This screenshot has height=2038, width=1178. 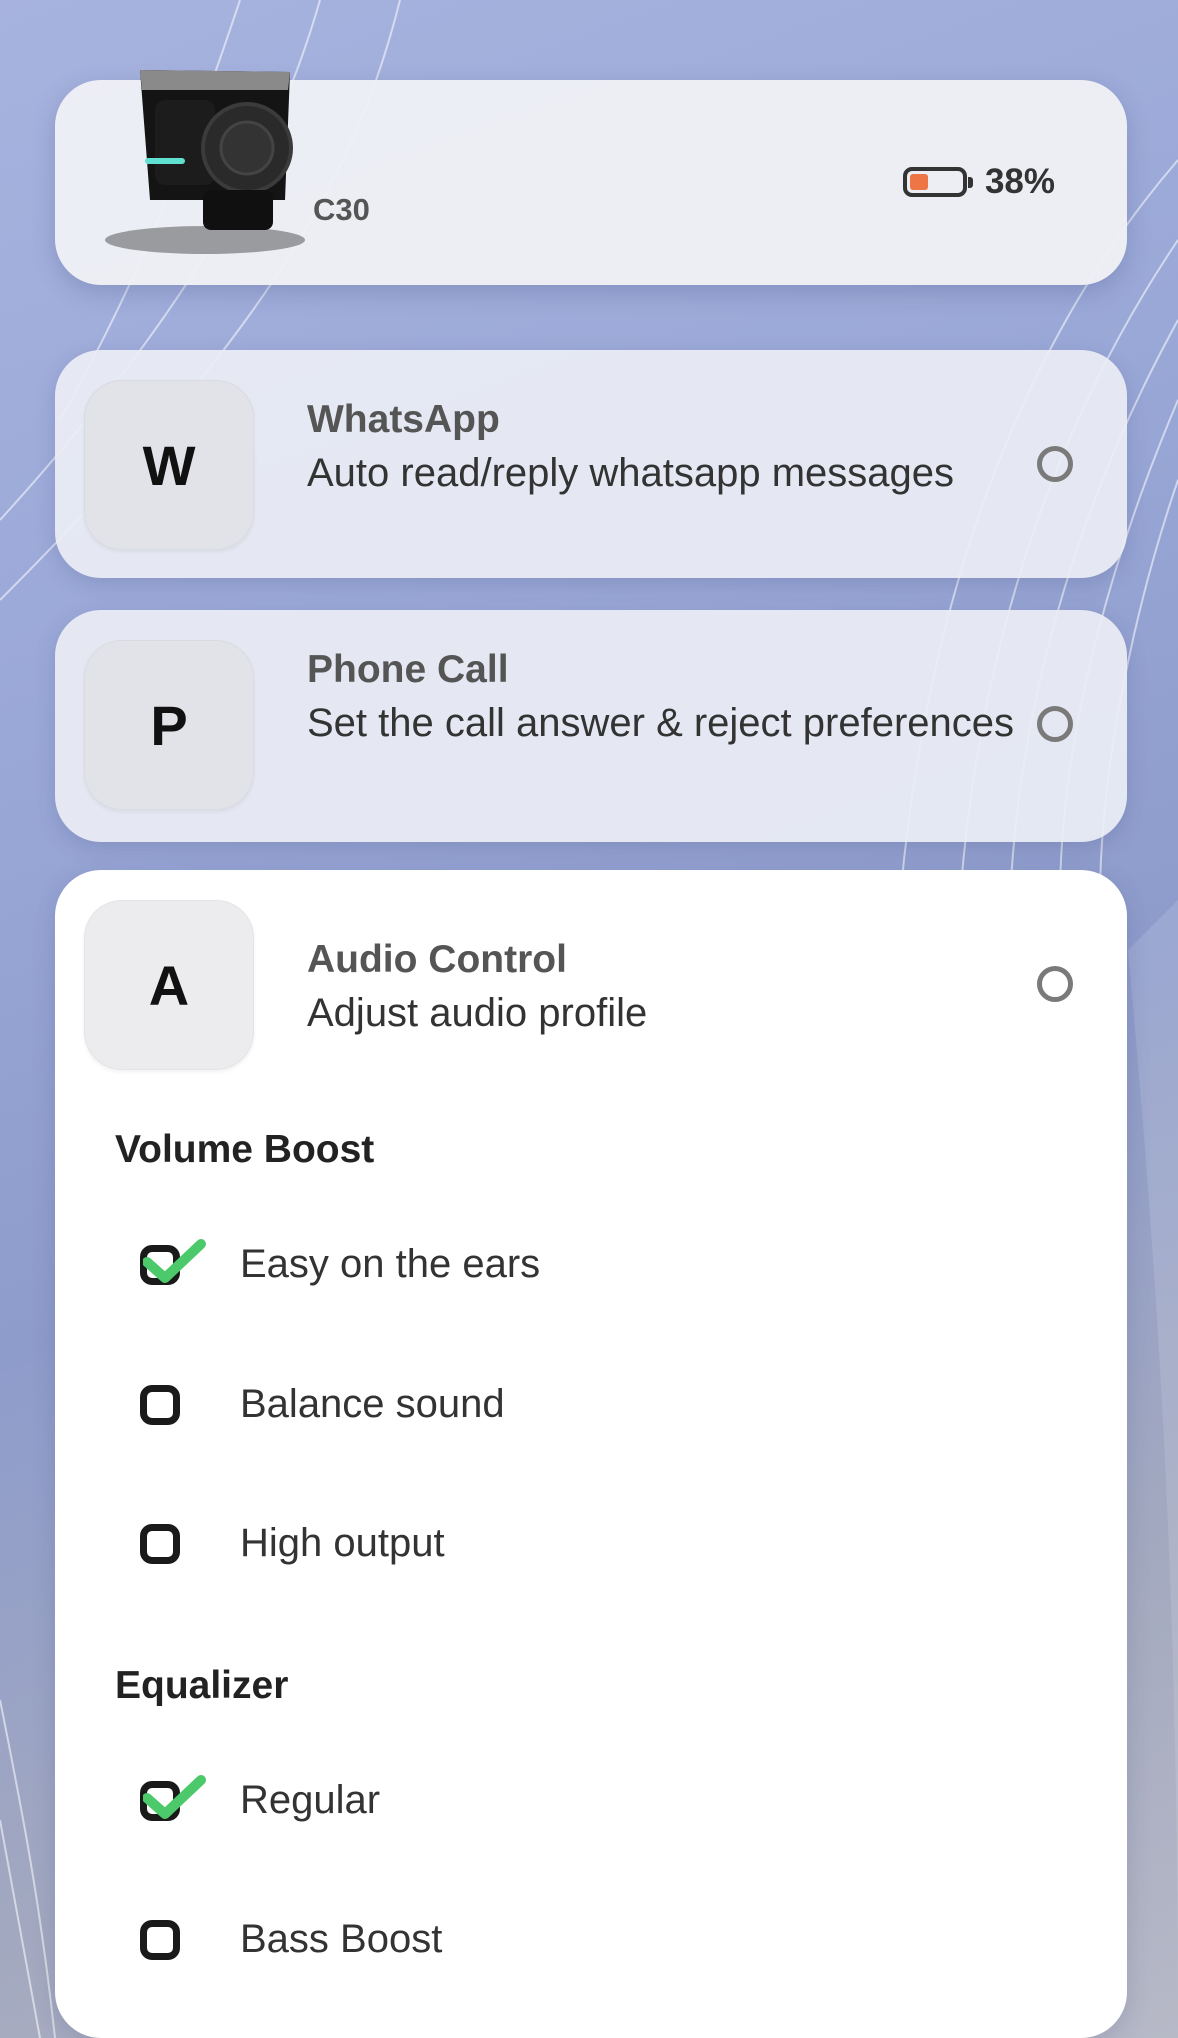 I want to click on option-regular: Regular, so click(x=260, y=1798).